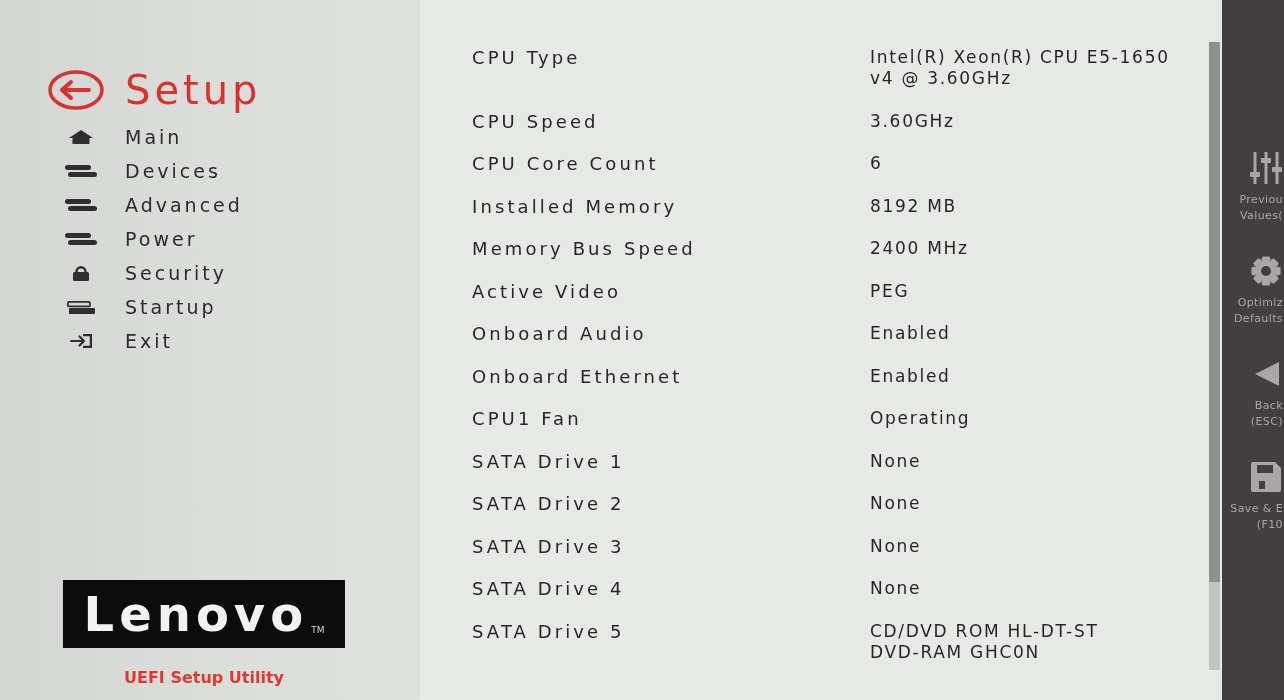 This screenshot has height=700, width=1284. Describe the element at coordinates (153, 205) in the screenshot. I see `menu-item: Advanced` at that location.